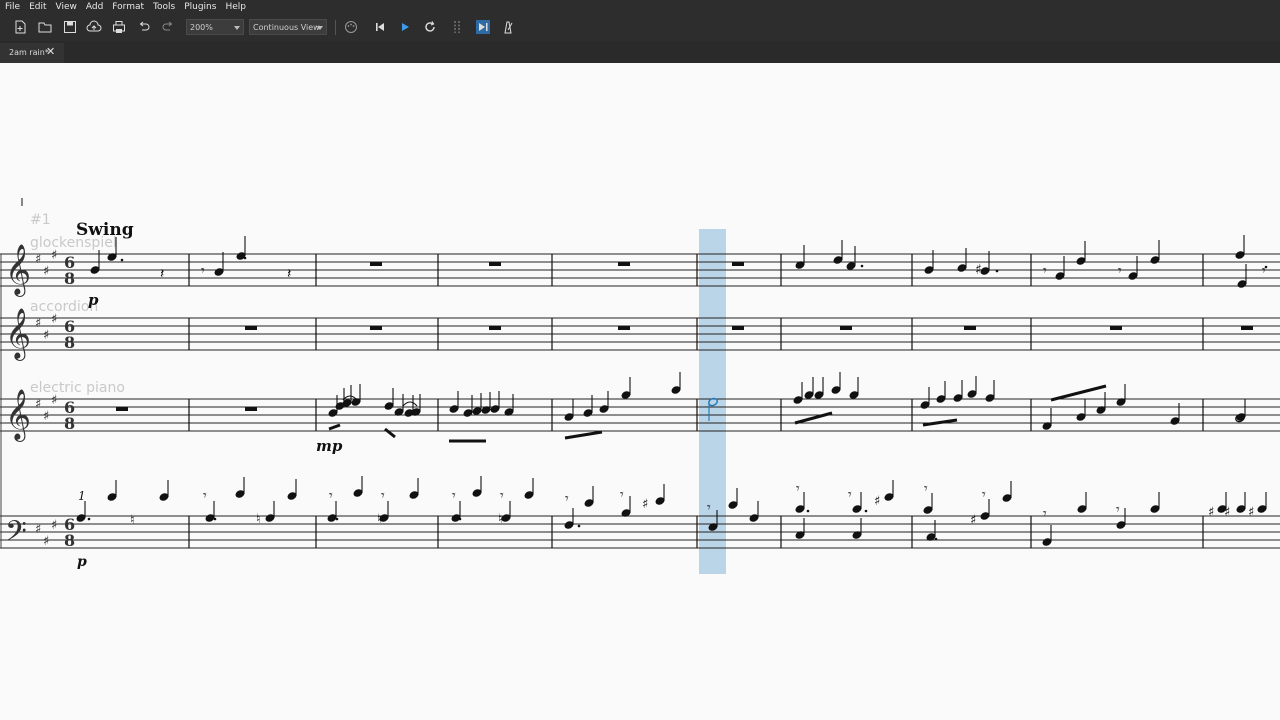 The width and height of the screenshot is (1280, 720). I want to click on menu-tools: Tools, so click(163, 7).